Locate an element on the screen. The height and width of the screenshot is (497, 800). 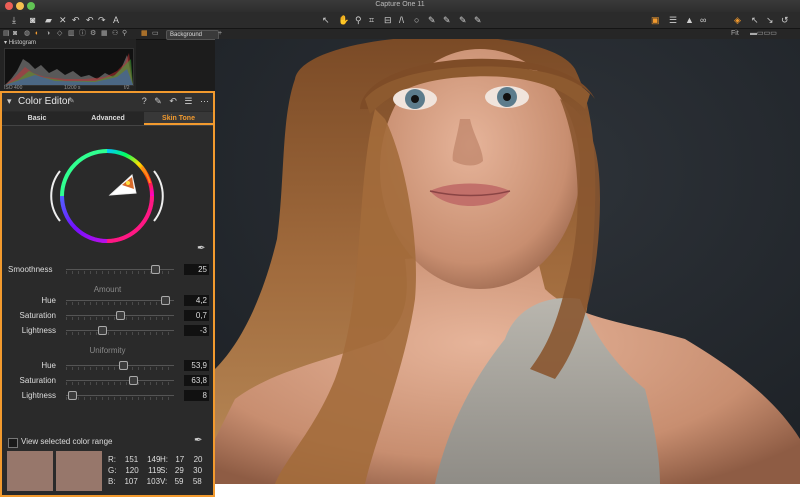
metadata-icon: ⓘ is located at coordinates (82, 34).